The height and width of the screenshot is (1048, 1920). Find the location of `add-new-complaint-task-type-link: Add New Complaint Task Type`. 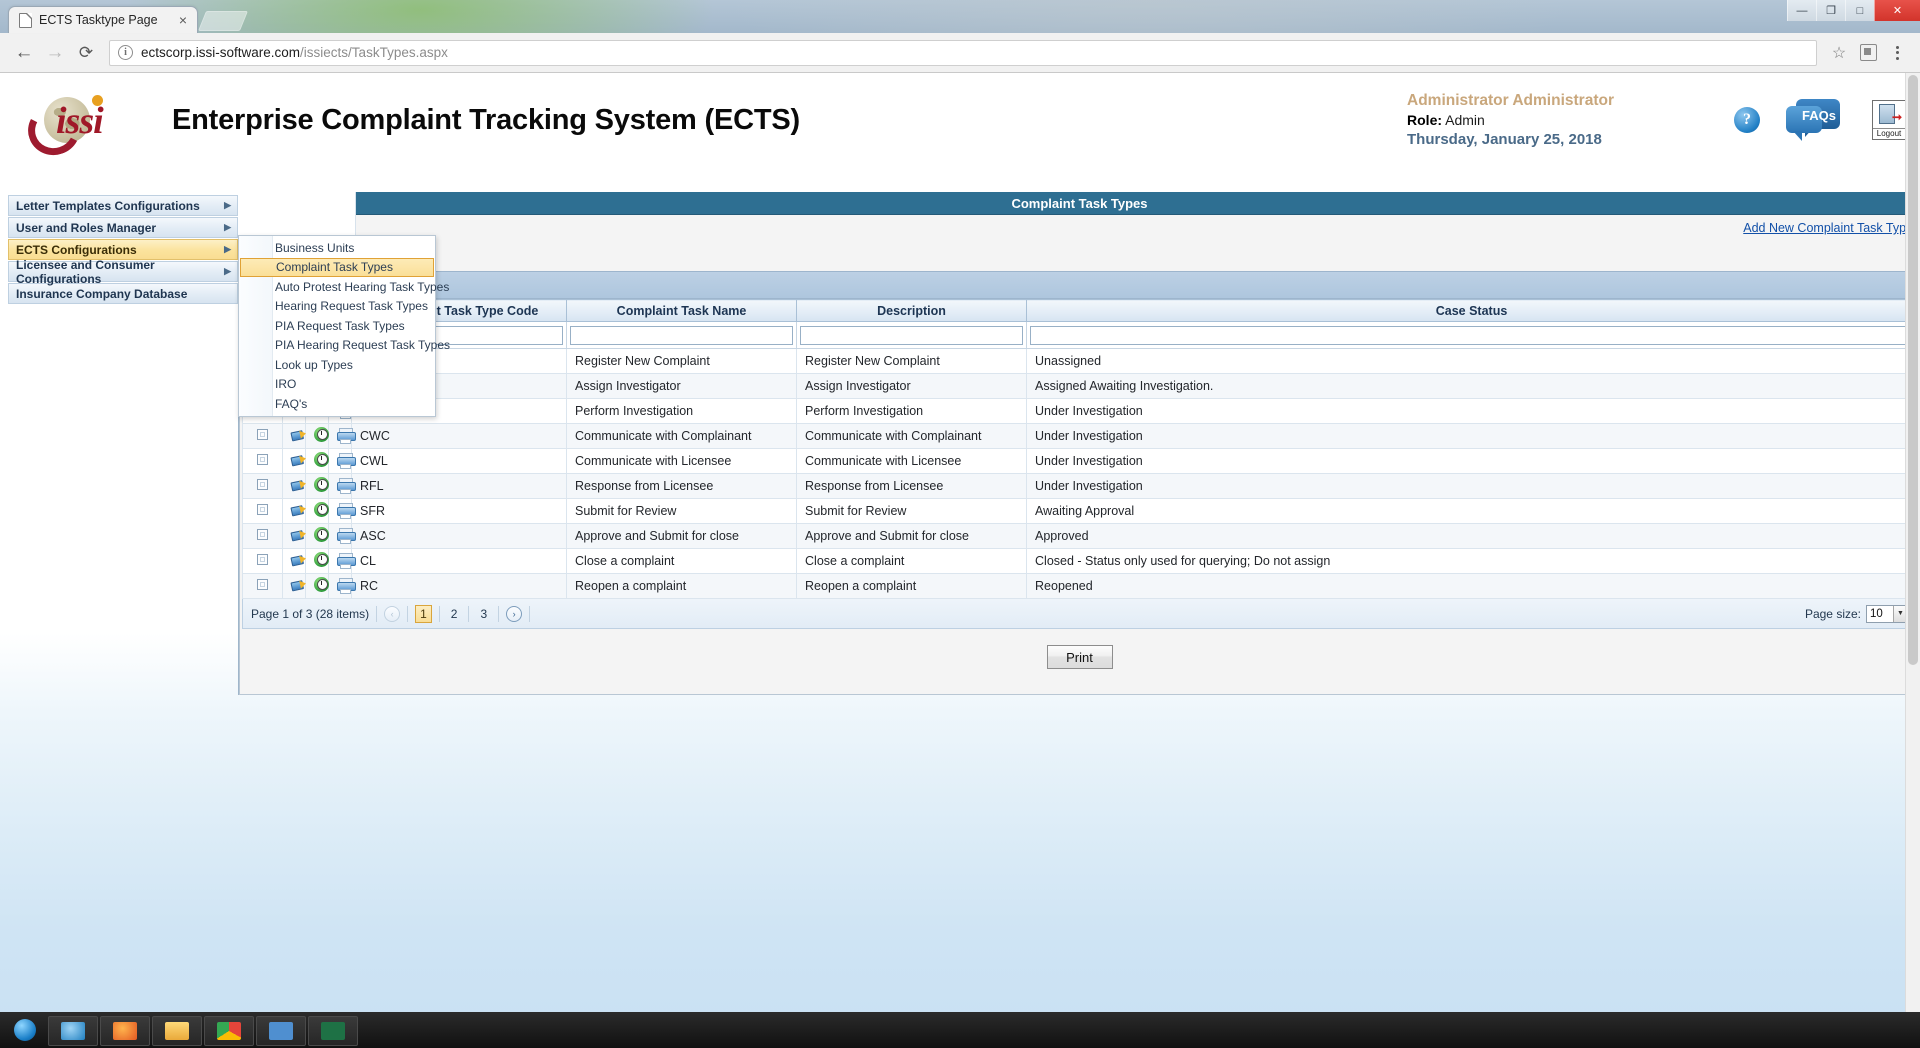

add-new-complaint-task-type-link: Add New Complaint Task Type is located at coordinates (1828, 228).